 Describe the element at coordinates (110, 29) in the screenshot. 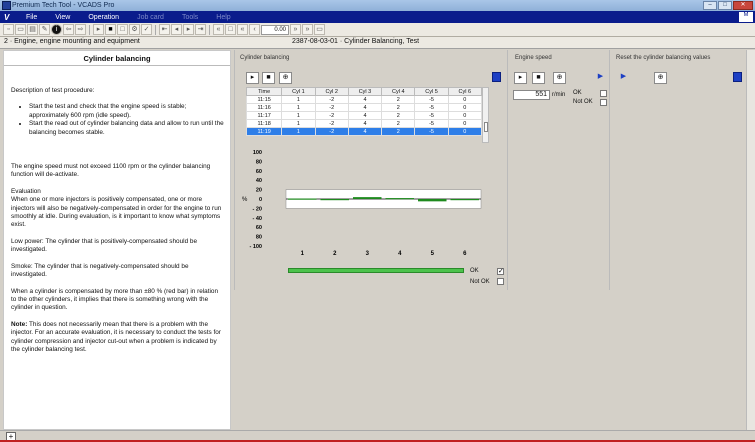

I see `stop-icon: ■` at that location.